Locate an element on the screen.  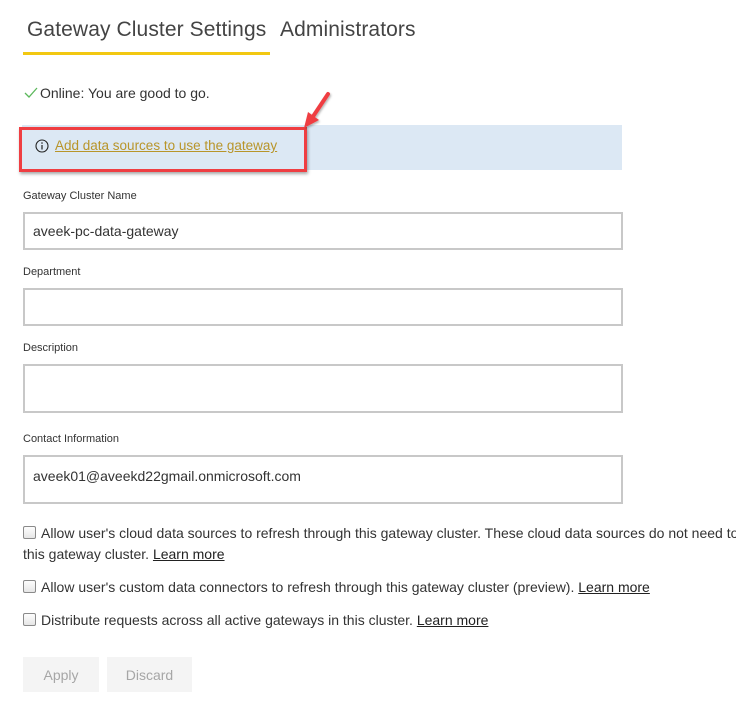
info-icon is located at coordinates (42, 145).